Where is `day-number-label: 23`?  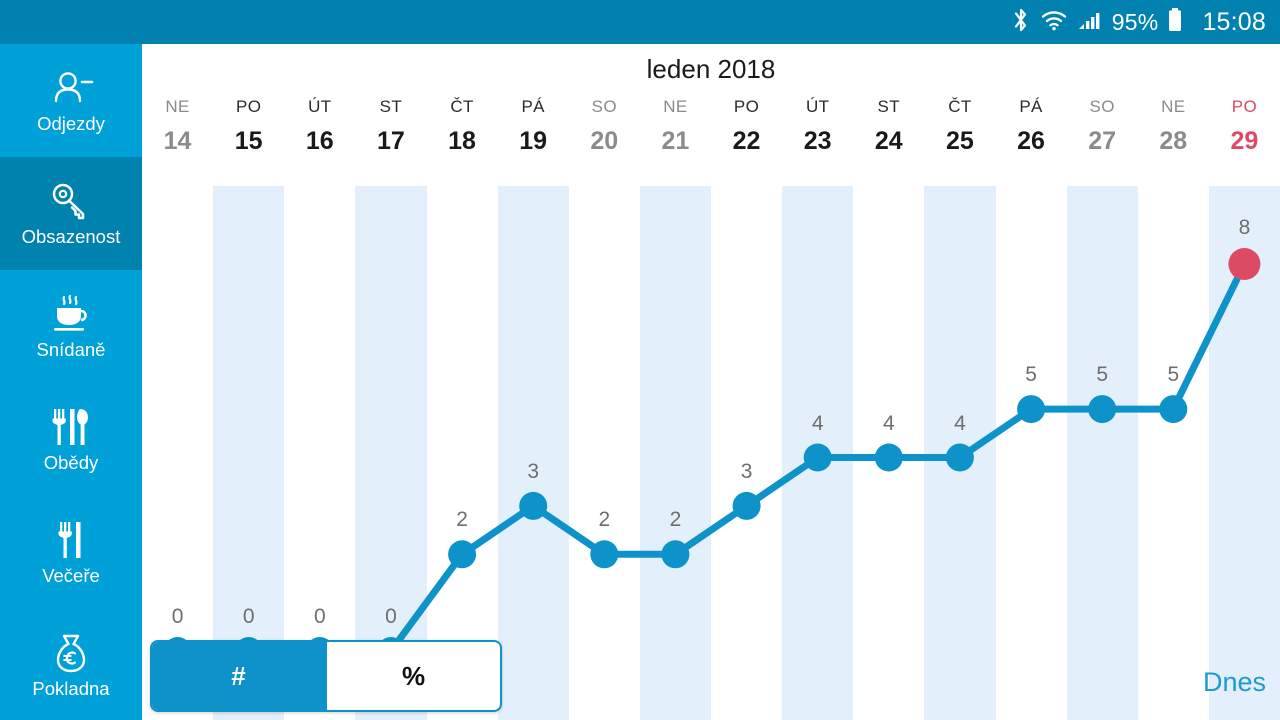 day-number-label: 23 is located at coordinates (817, 141).